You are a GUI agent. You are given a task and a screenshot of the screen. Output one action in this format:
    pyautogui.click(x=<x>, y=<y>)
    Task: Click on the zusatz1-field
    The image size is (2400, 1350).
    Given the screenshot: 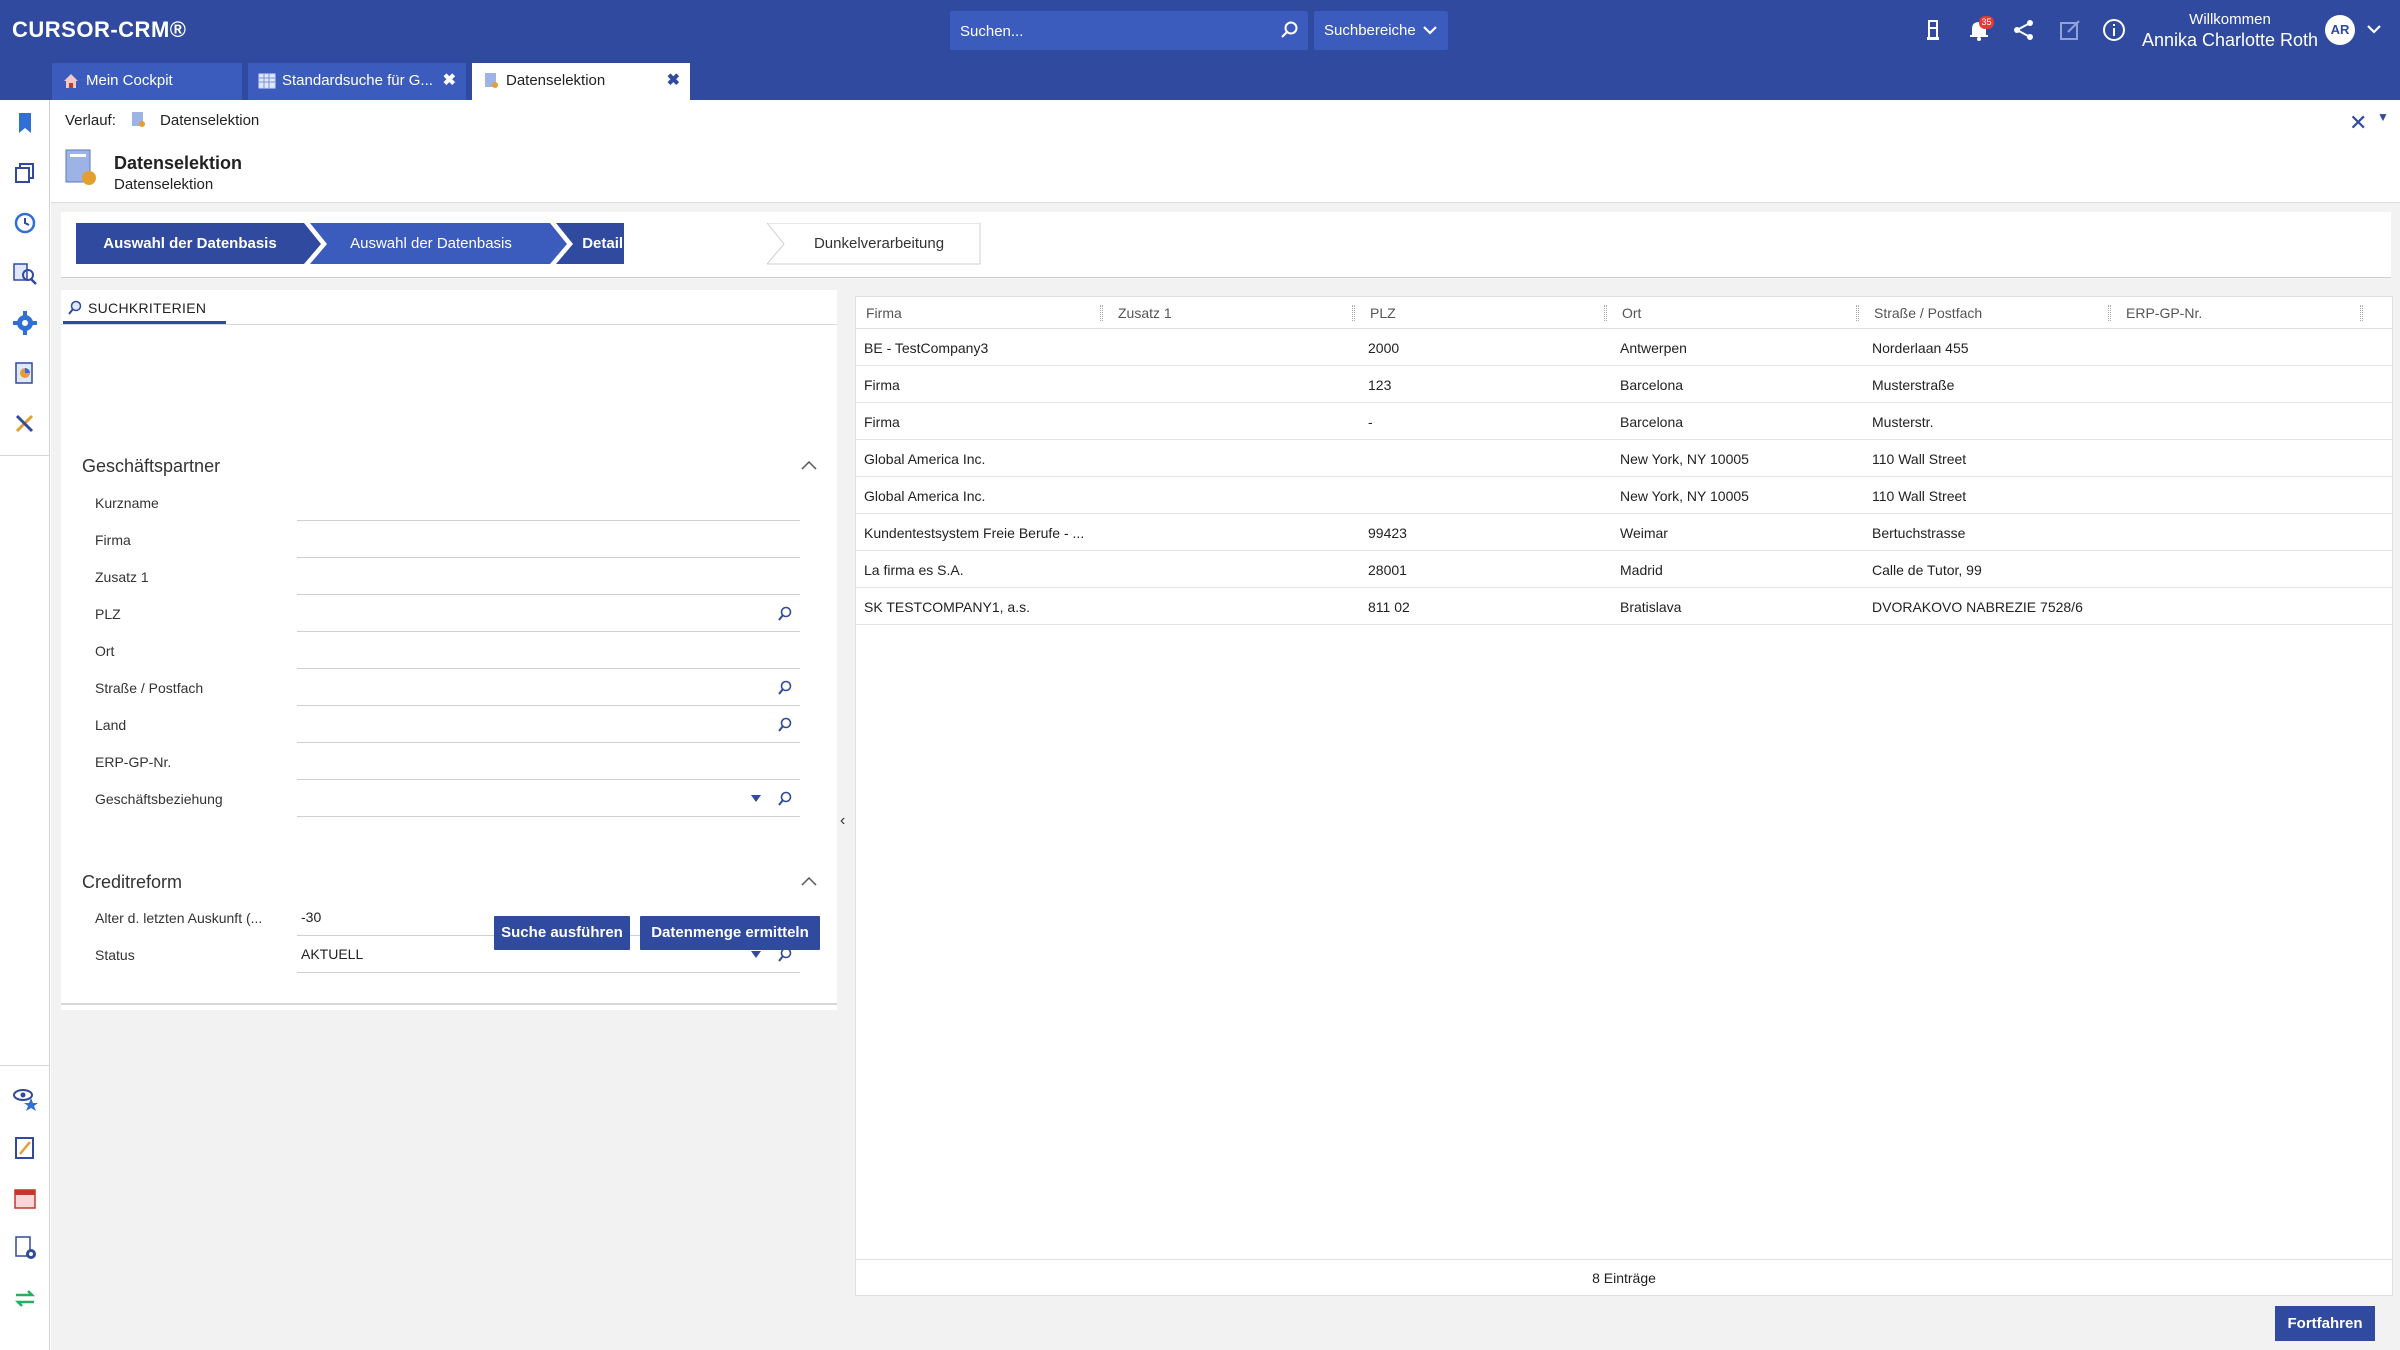 What is the action you would take?
    pyautogui.click(x=511, y=576)
    